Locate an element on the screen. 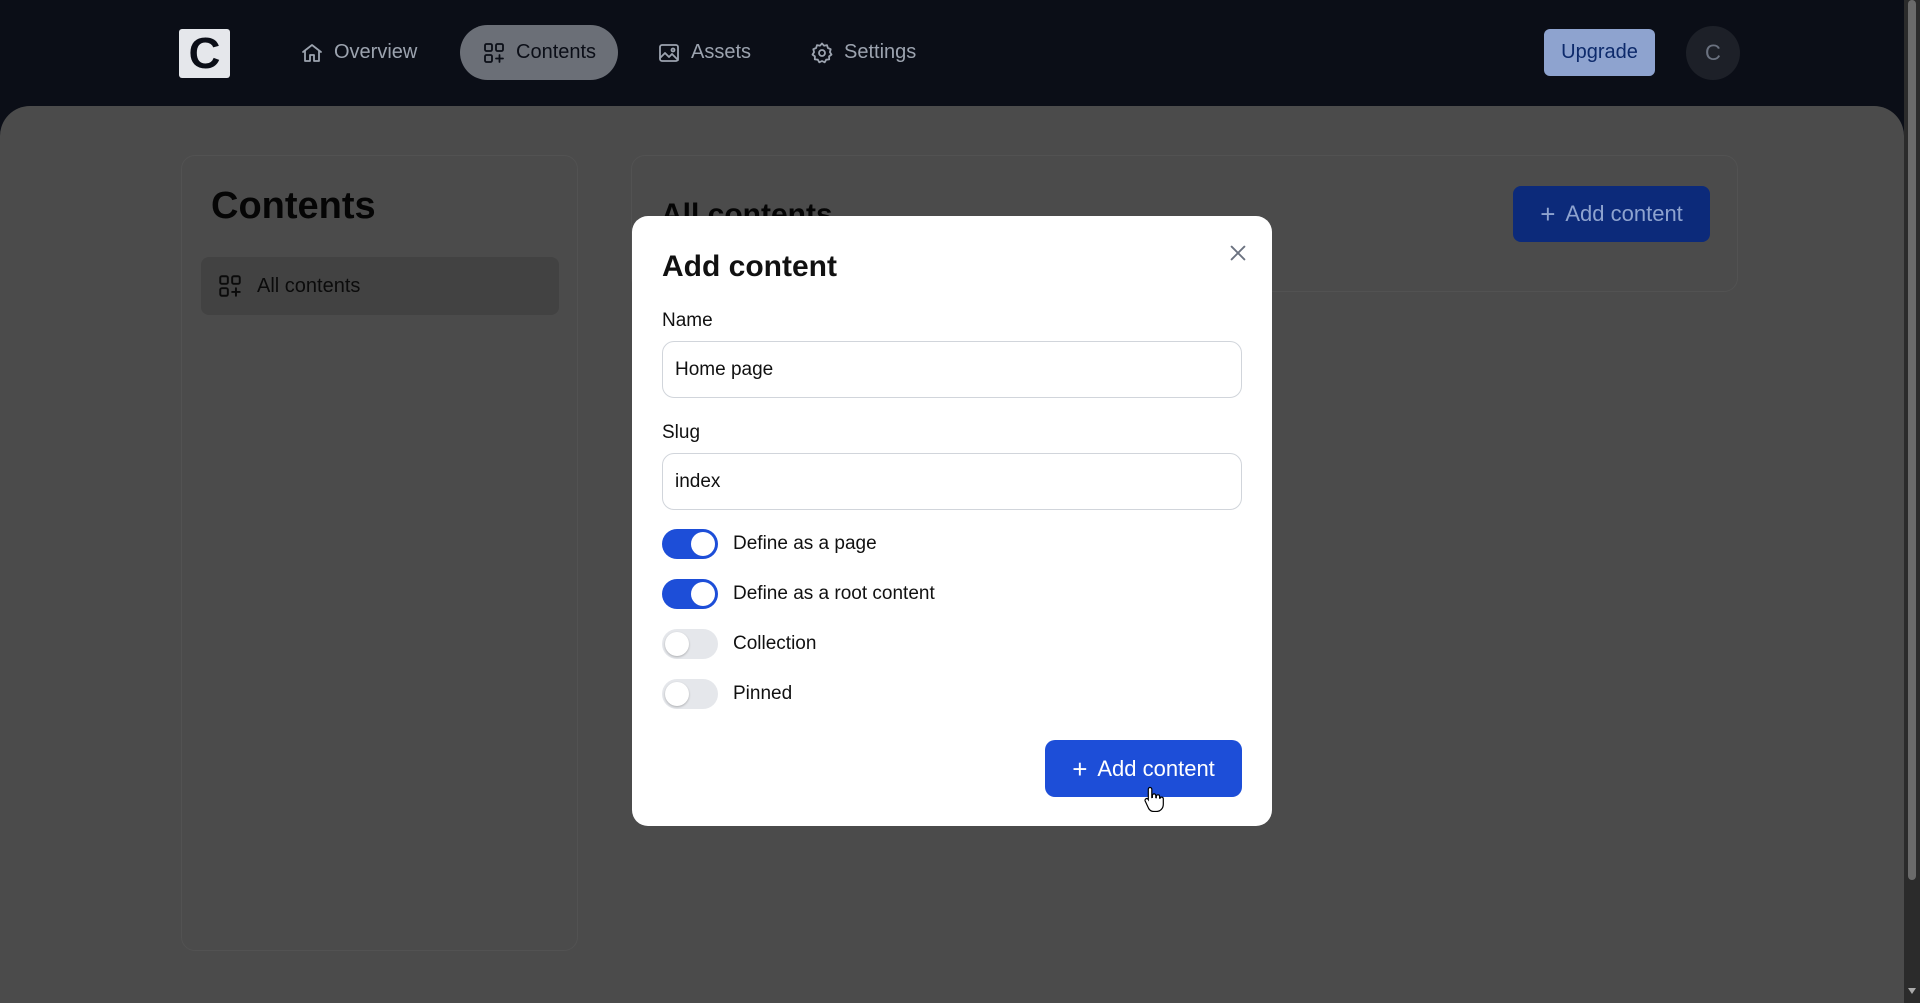 The width and height of the screenshot is (1920, 1003). nav-item-assets: Assets is located at coordinates (704, 52).